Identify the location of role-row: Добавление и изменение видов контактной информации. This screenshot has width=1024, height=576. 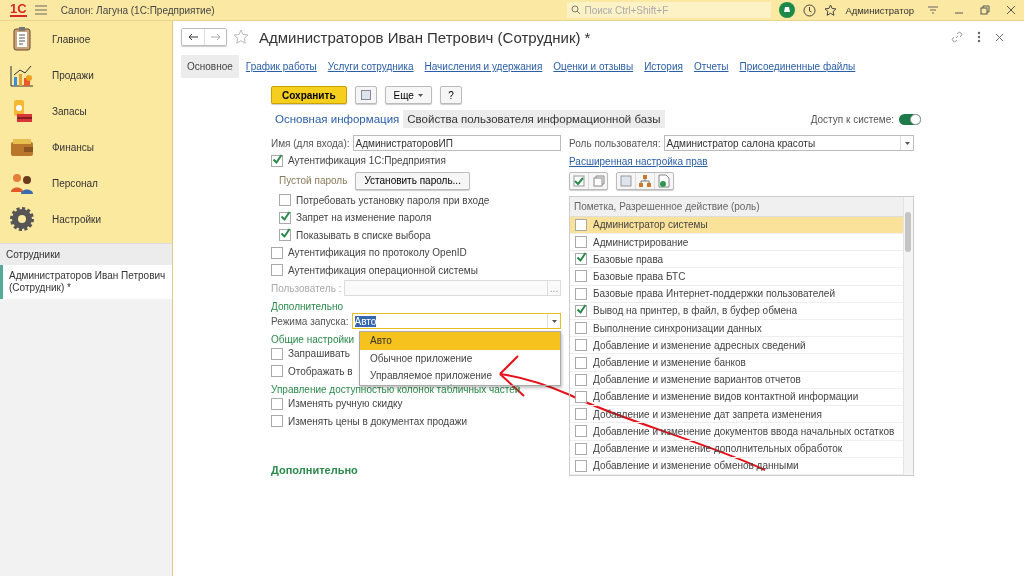
(736, 397).